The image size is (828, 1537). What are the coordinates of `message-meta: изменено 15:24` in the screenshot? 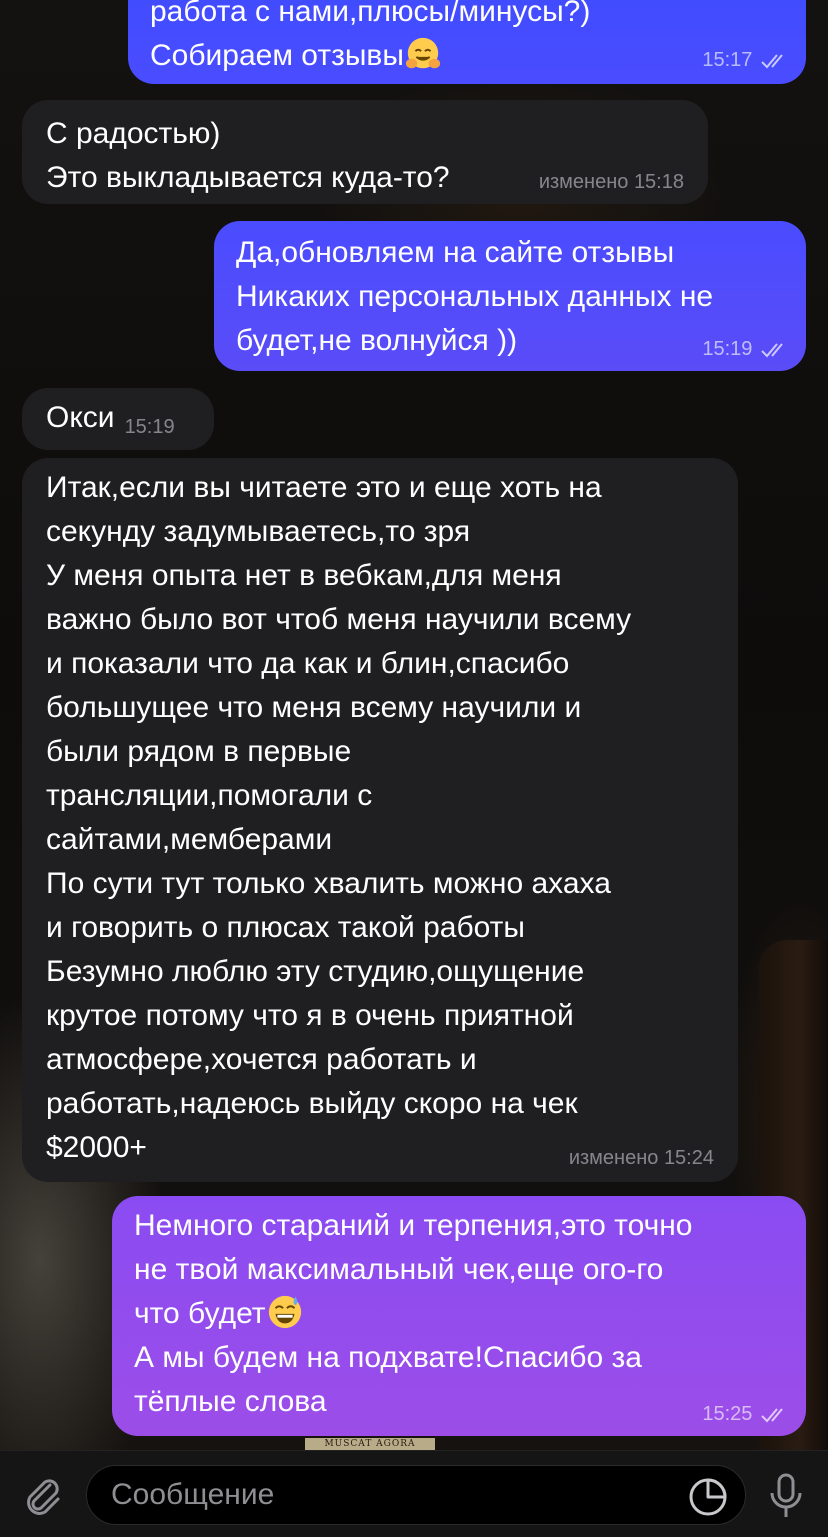 It's located at (641, 1158).